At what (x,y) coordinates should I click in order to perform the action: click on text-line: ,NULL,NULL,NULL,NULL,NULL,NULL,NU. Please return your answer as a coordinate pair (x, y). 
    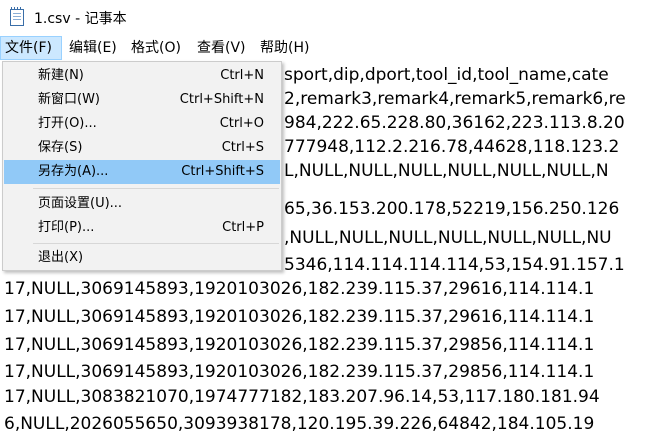
    Looking at the image, I should click on (448, 238).